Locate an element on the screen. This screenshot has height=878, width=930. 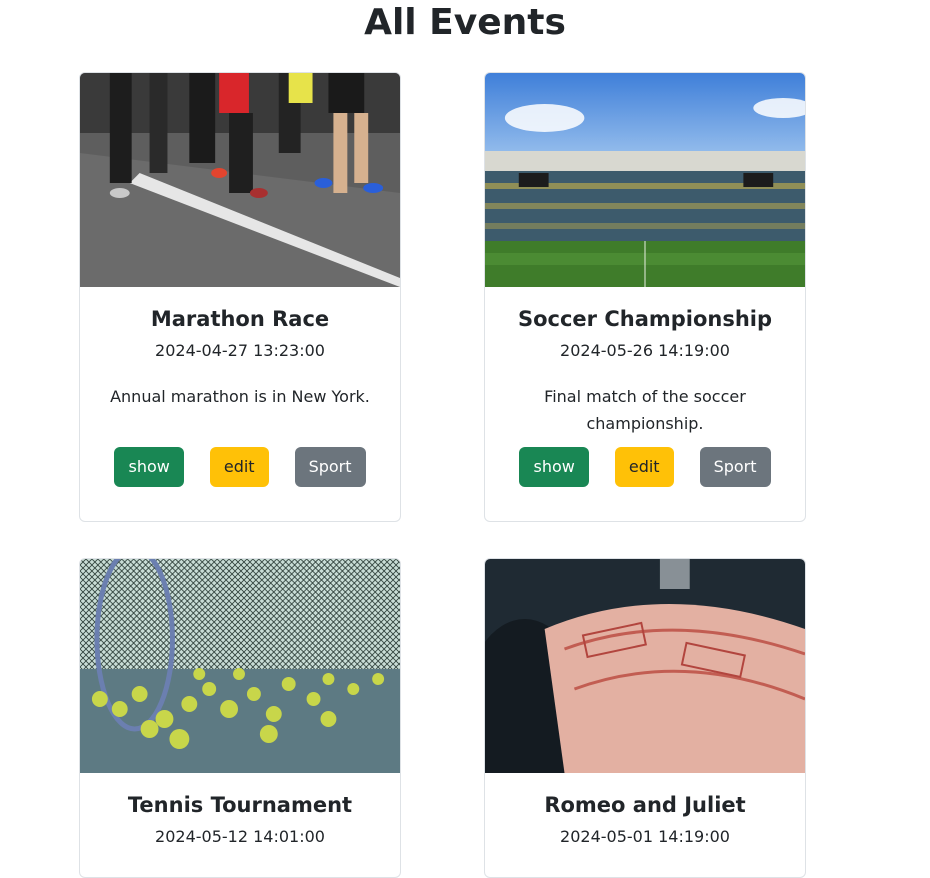
page-title: All Events is located at coordinates (465, 22).